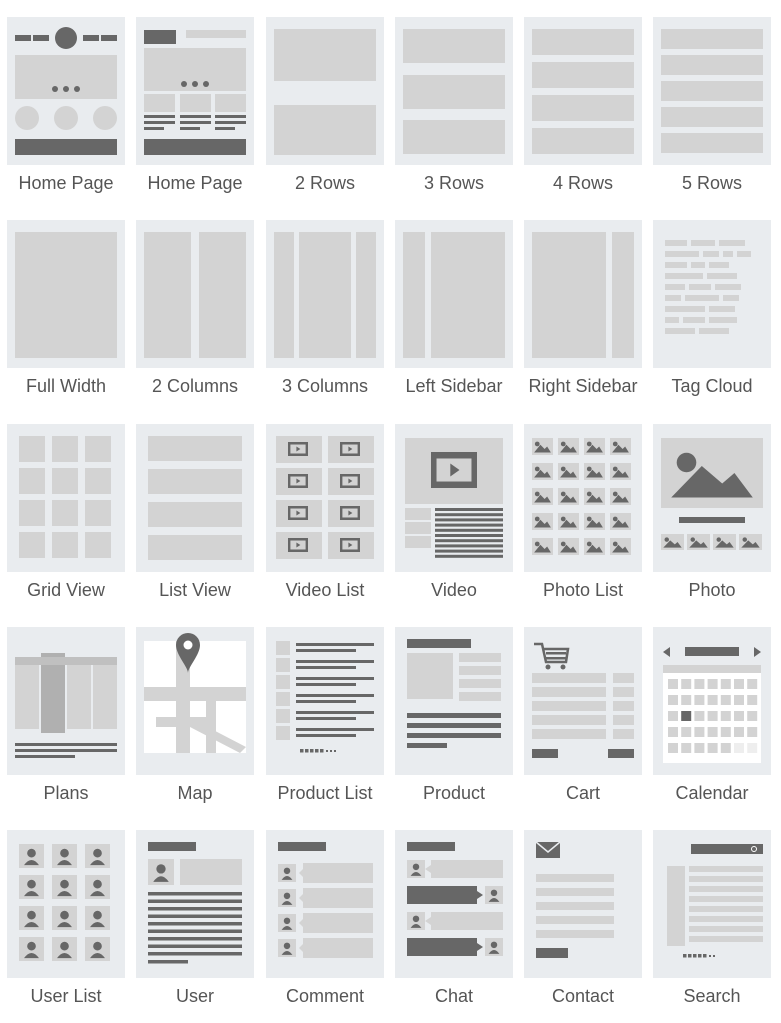 The width and height of the screenshot is (781, 1023). Describe the element at coordinates (583, 91) in the screenshot. I see `wireframe-4-rows-icon` at that location.